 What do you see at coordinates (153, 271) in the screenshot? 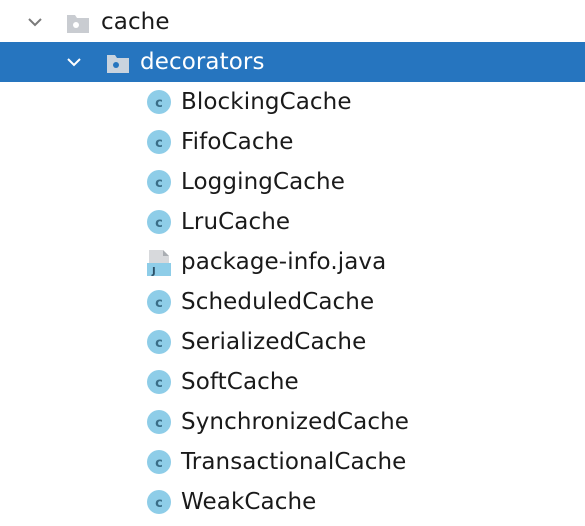
I see `svg-text: J` at bounding box center [153, 271].